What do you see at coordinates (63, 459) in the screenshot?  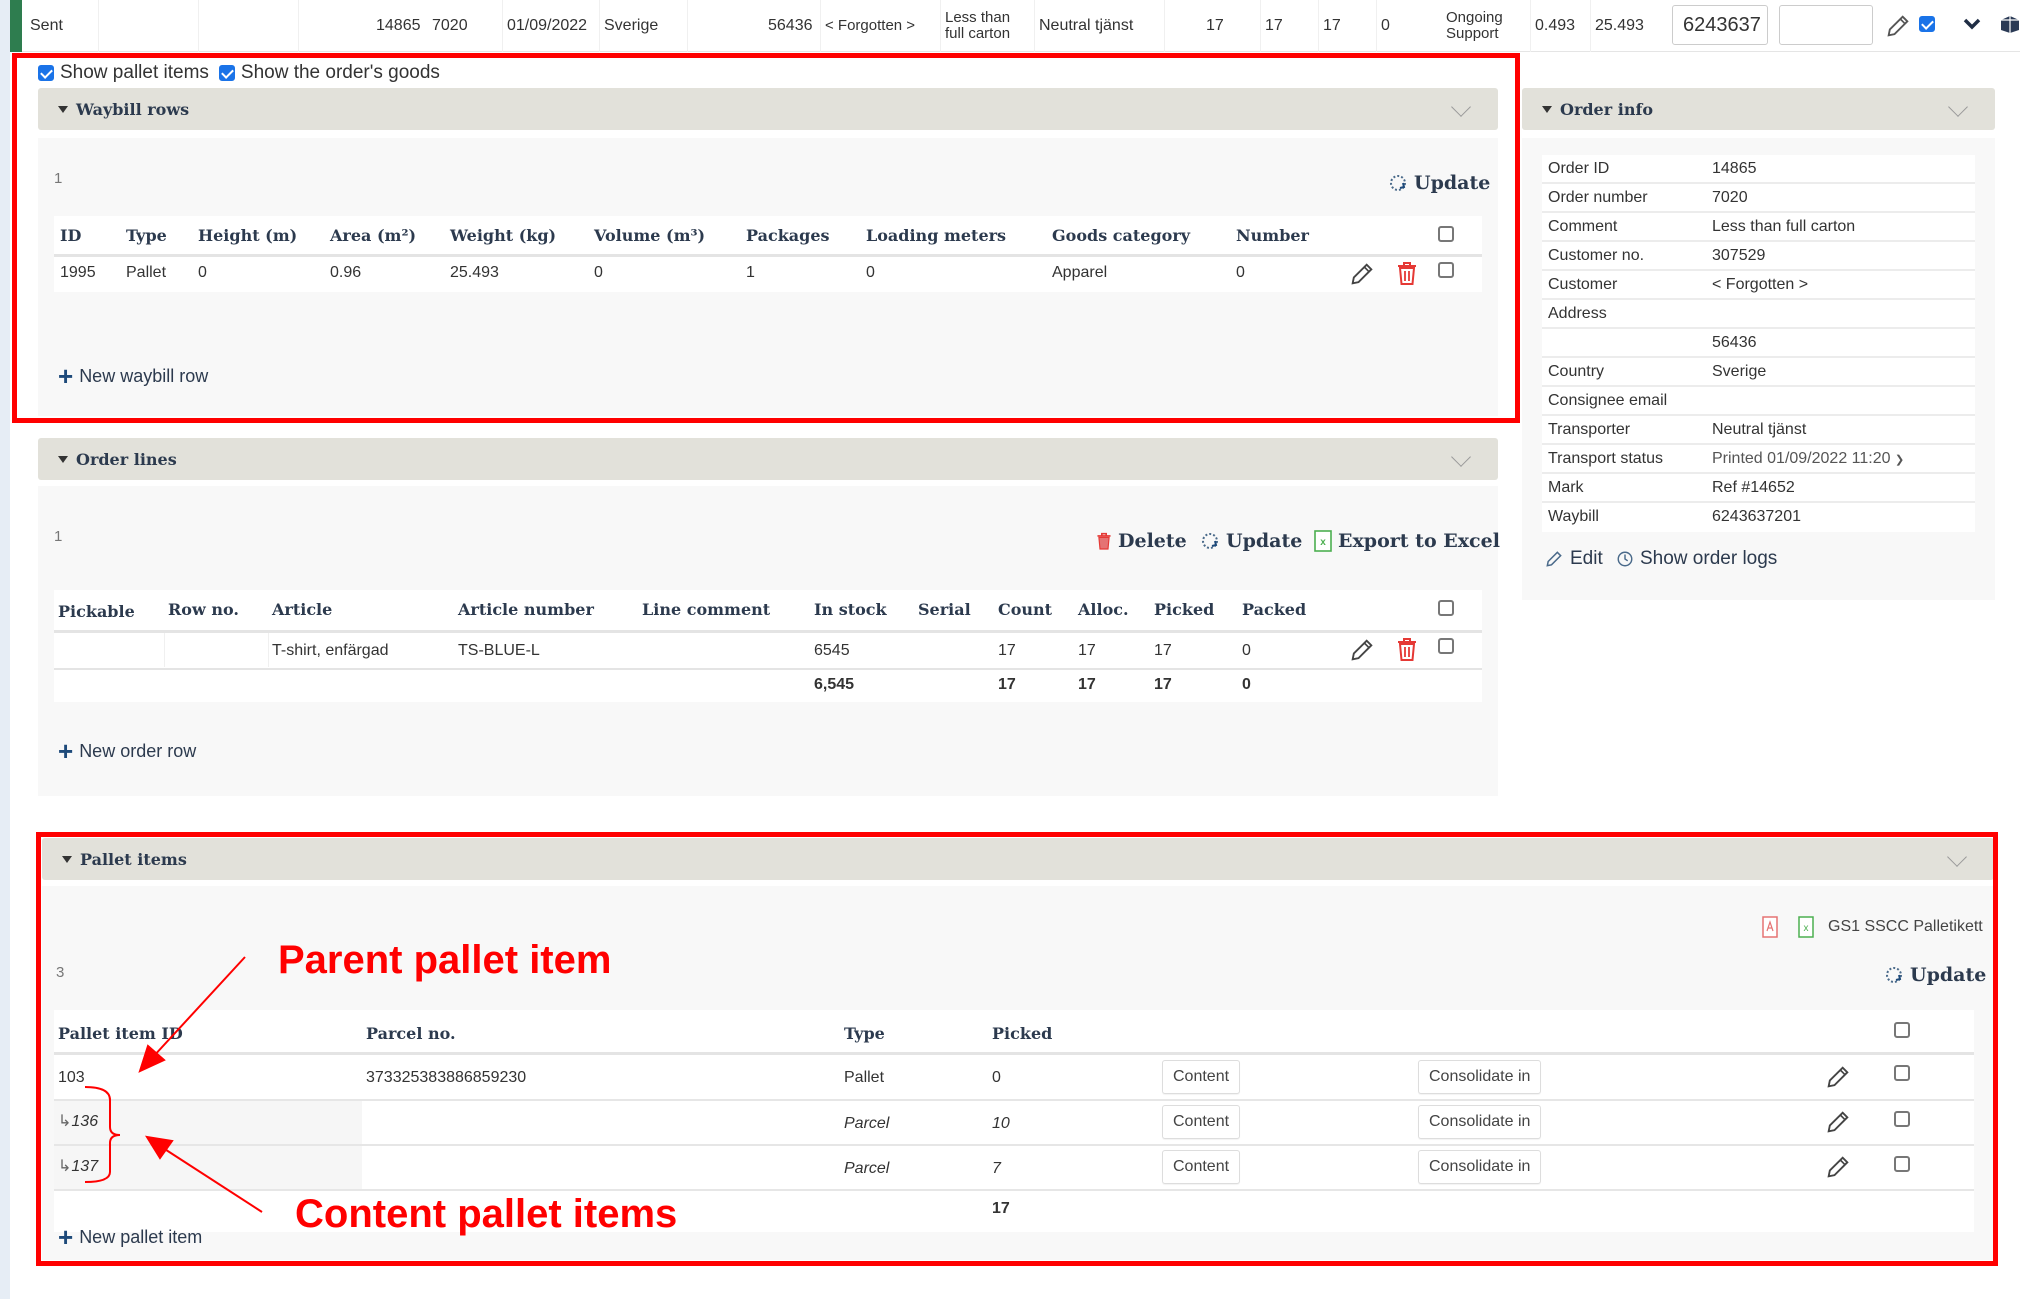 I see `collapse-triangle-icon` at bounding box center [63, 459].